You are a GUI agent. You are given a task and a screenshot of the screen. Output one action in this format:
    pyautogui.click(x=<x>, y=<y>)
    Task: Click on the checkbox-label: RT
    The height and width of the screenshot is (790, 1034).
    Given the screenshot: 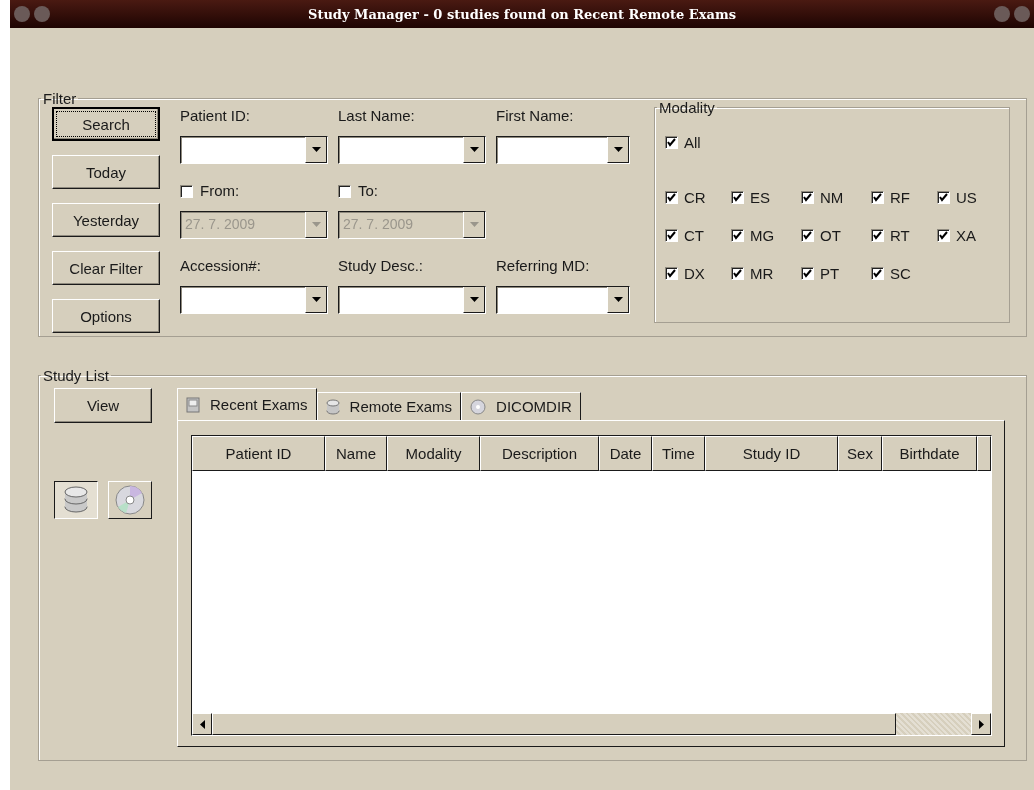 What is the action you would take?
    pyautogui.click(x=900, y=235)
    